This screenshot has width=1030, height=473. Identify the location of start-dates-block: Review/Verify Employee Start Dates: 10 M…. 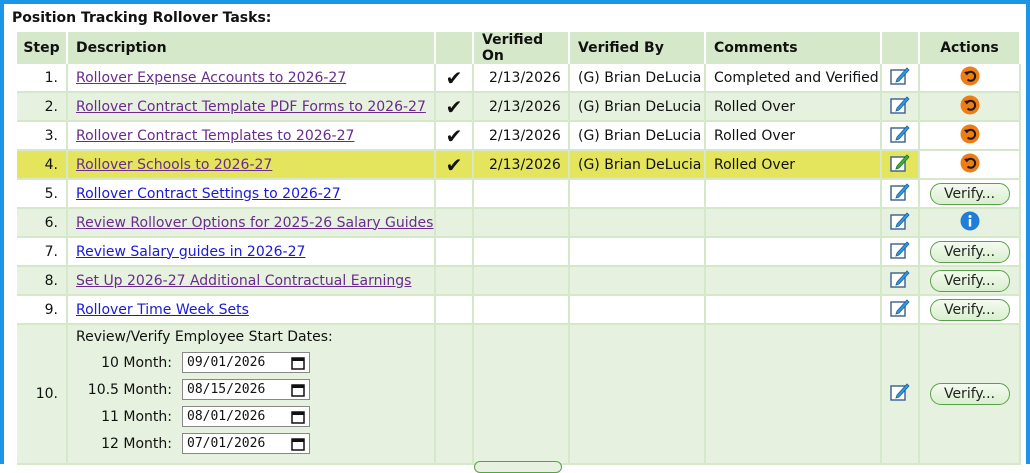
(254, 393).